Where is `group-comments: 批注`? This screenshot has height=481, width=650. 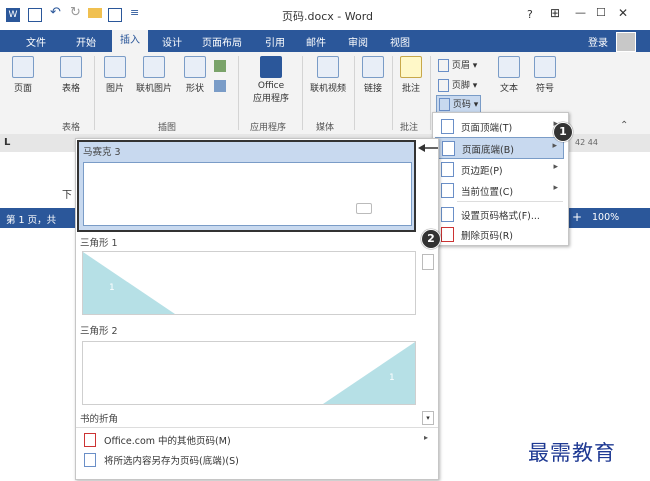 group-comments: 批注 is located at coordinates (409, 128).